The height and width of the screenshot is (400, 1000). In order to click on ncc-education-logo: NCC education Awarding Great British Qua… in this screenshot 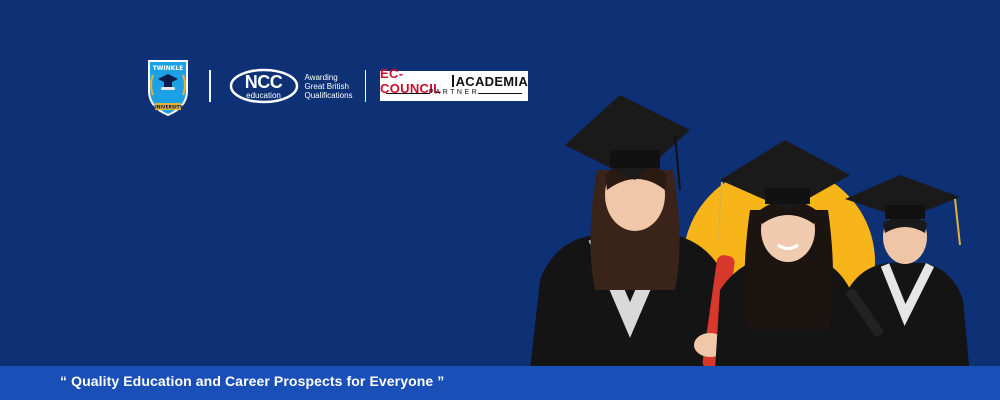, I will do `click(291, 86)`.